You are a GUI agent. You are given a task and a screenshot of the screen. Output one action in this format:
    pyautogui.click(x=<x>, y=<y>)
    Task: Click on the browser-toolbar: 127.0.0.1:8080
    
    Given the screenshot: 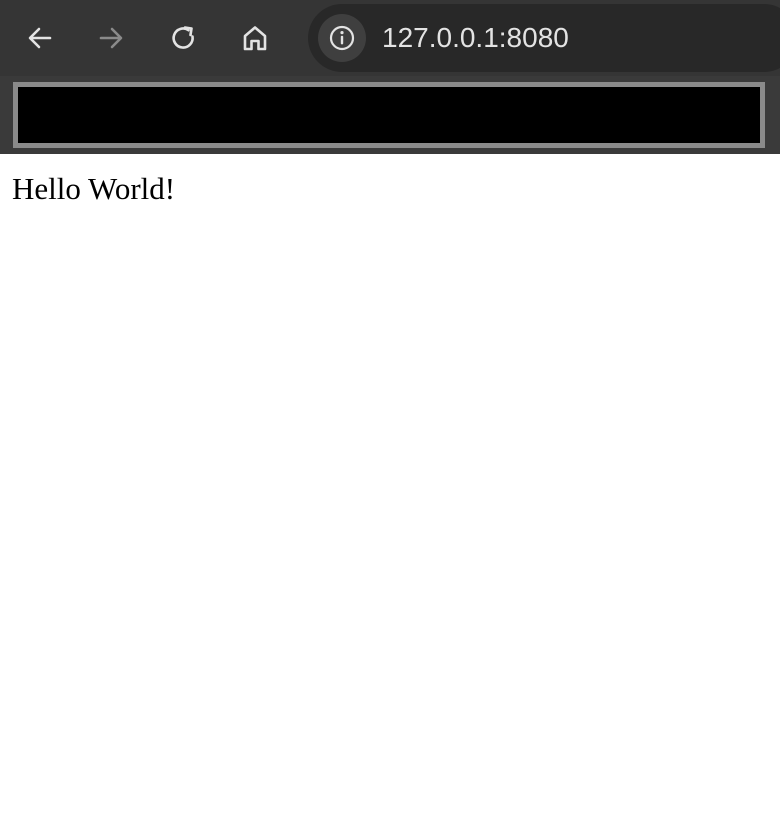 What is the action you would take?
    pyautogui.click(x=390, y=38)
    